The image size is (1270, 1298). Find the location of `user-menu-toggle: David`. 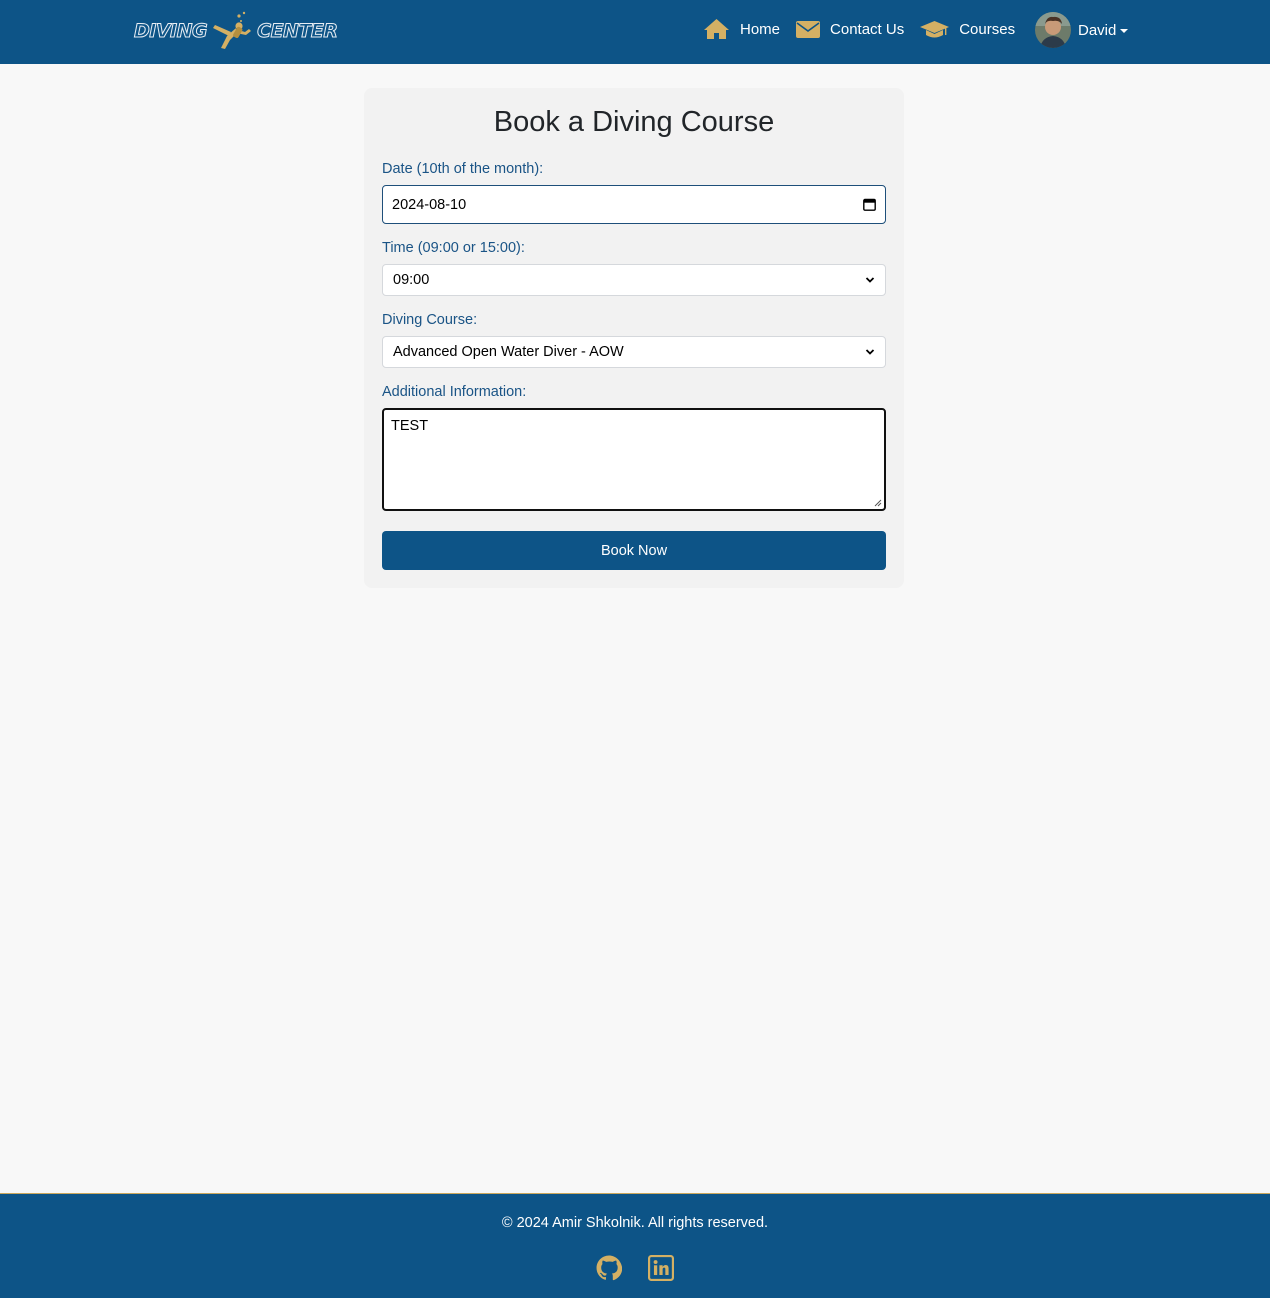

user-menu-toggle: David is located at coordinates (1082, 30).